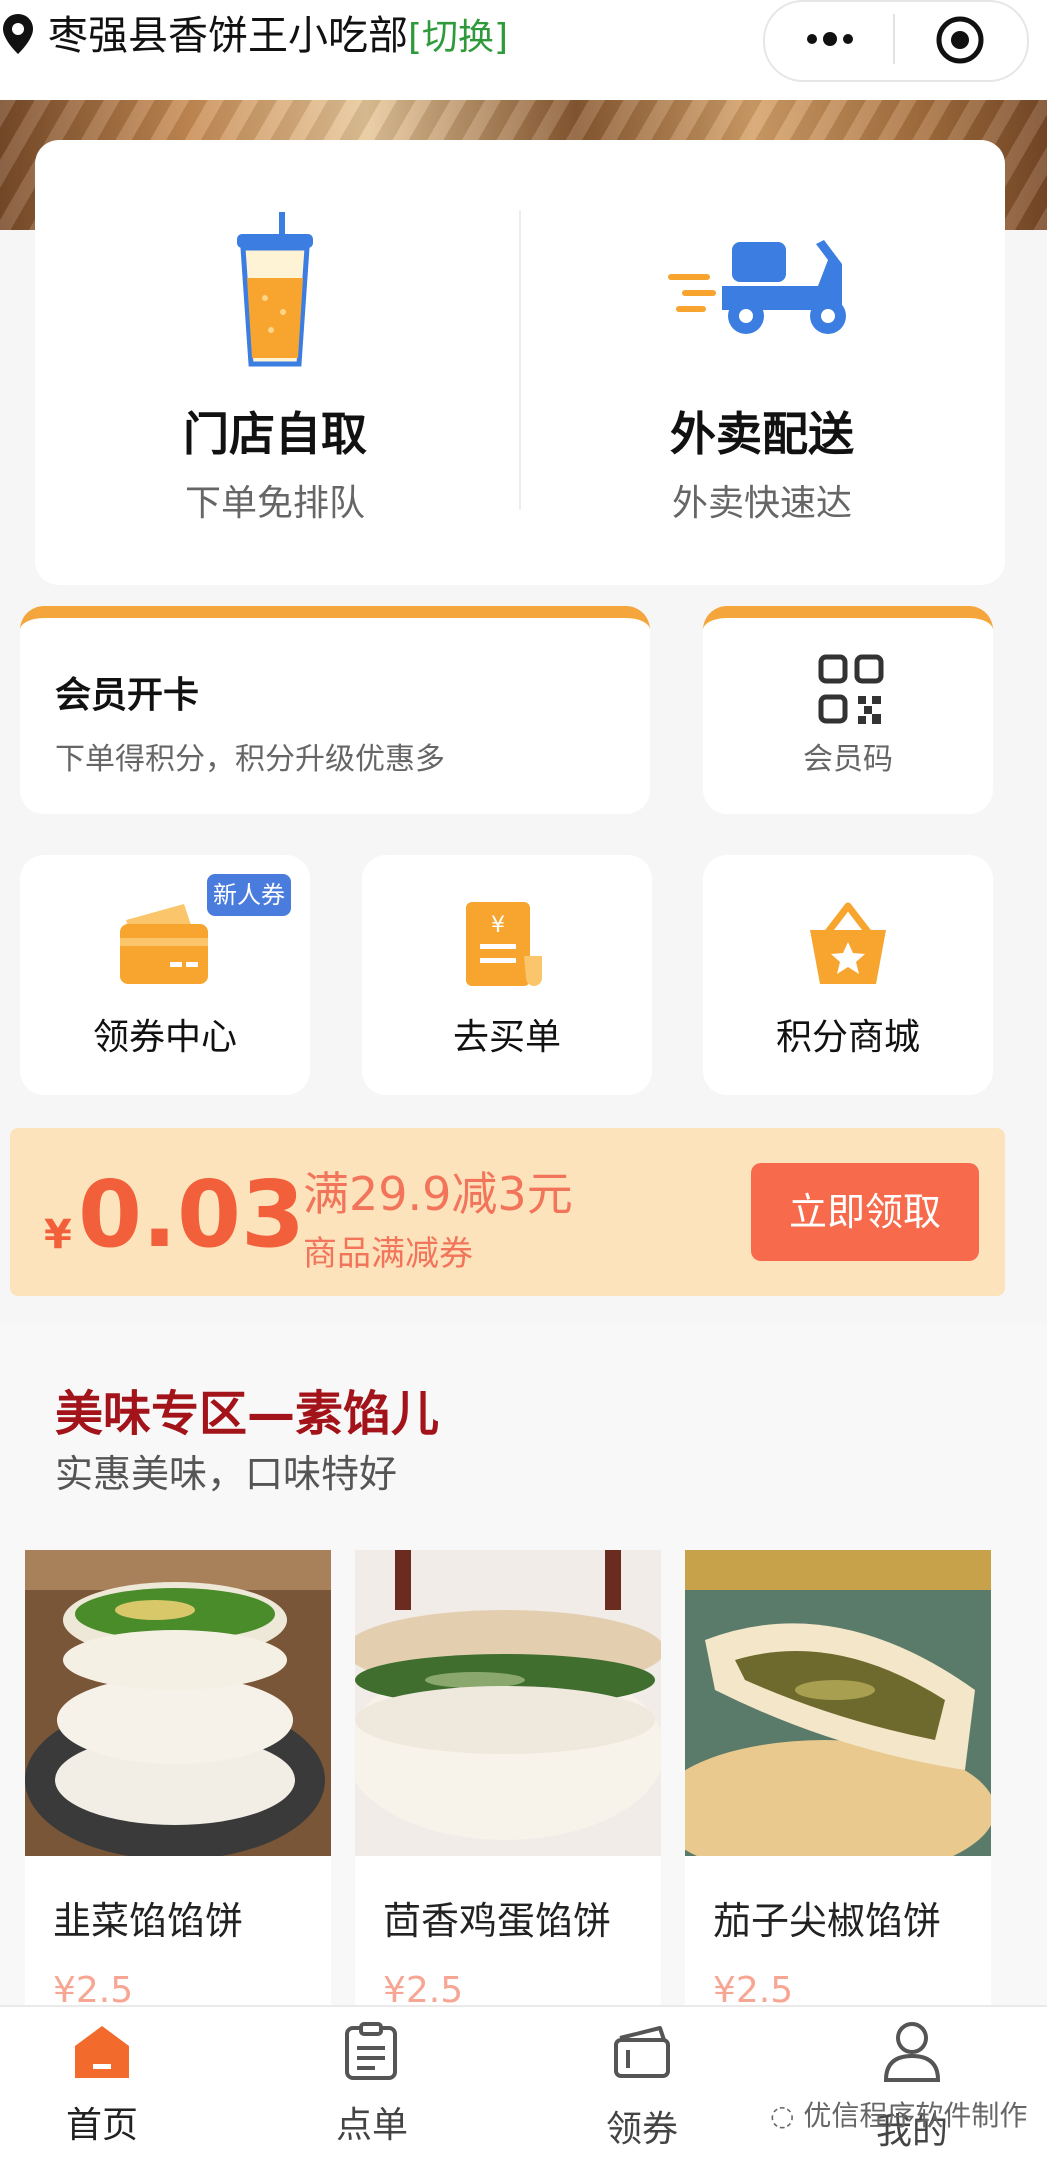 The height and width of the screenshot is (2163, 1047). Describe the element at coordinates (18, 34) in the screenshot. I see `location-pin-icon` at that location.